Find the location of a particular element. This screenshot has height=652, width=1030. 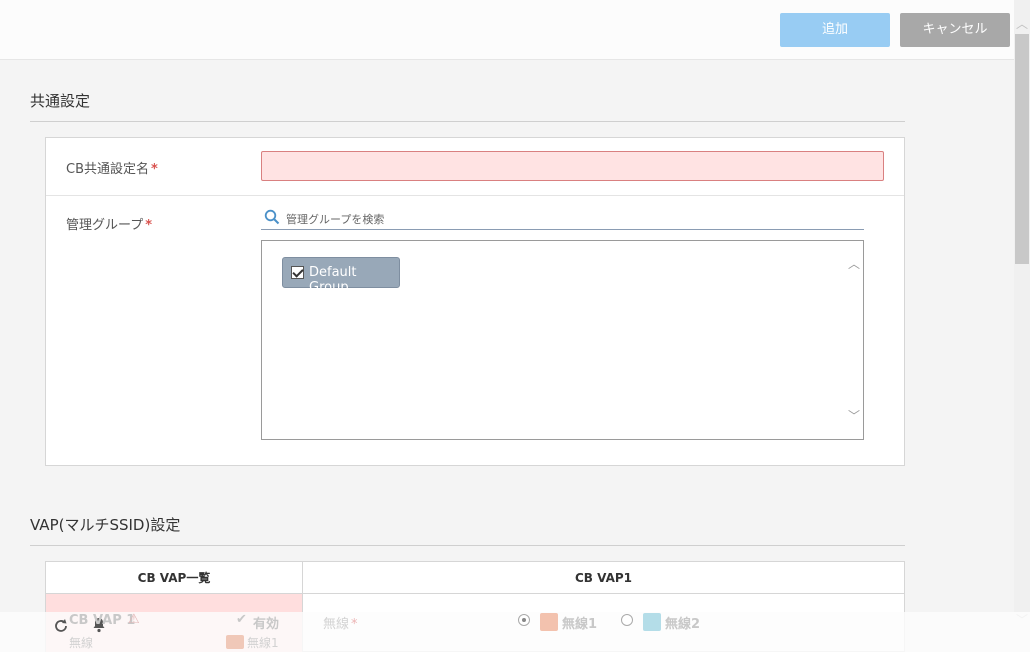

page-scrollbar-thumb is located at coordinates (1022, 149).